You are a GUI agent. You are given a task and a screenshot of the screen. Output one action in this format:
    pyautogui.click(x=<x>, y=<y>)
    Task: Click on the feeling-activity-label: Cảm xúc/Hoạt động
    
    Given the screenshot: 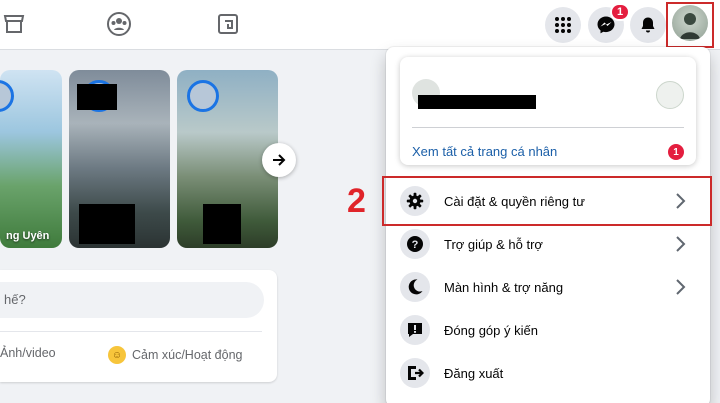 What is the action you would take?
    pyautogui.click(x=187, y=355)
    